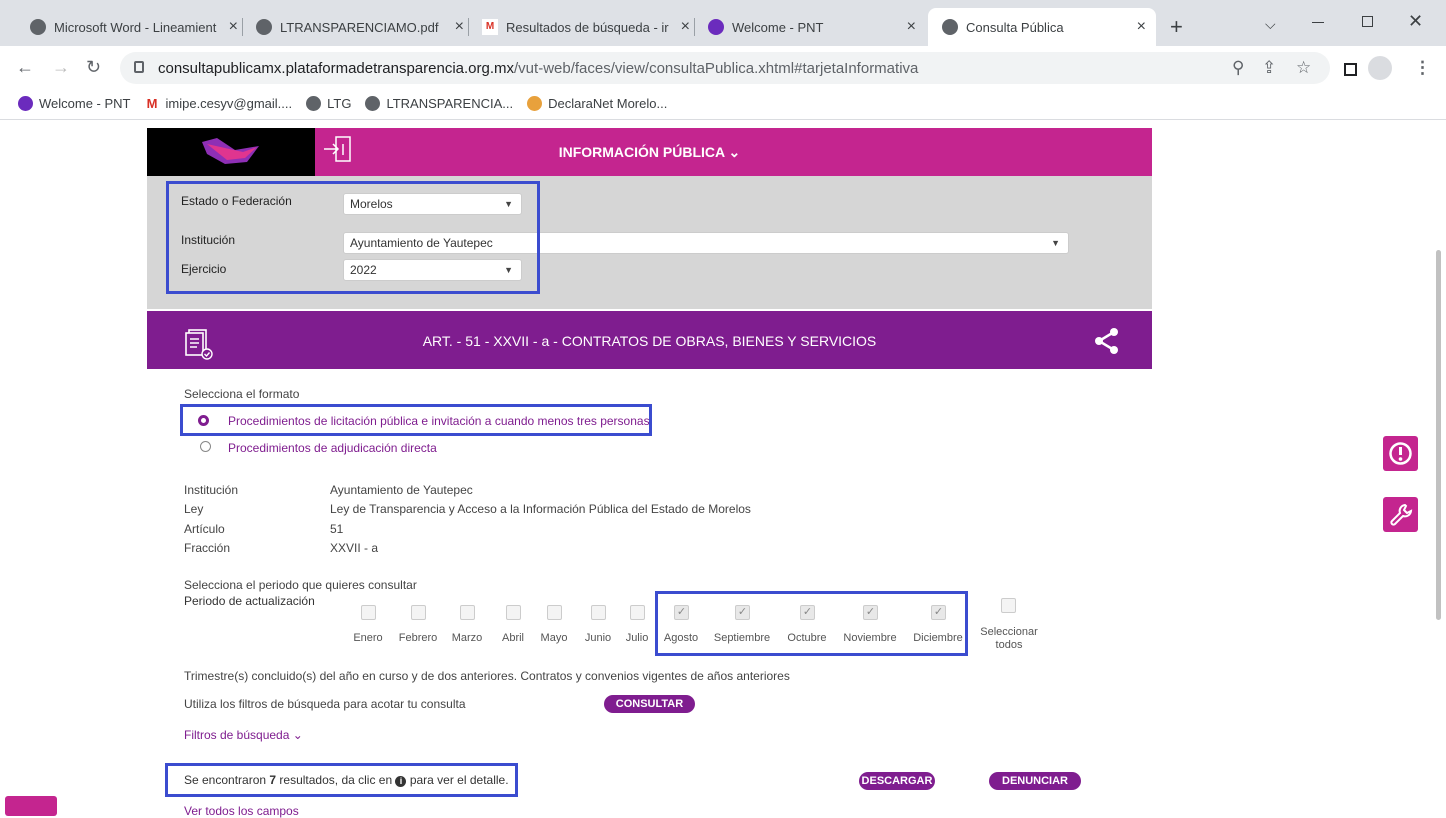 This screenshot has height=818, width=1446. I want to click on highlight-box-results, so click(341, 780).